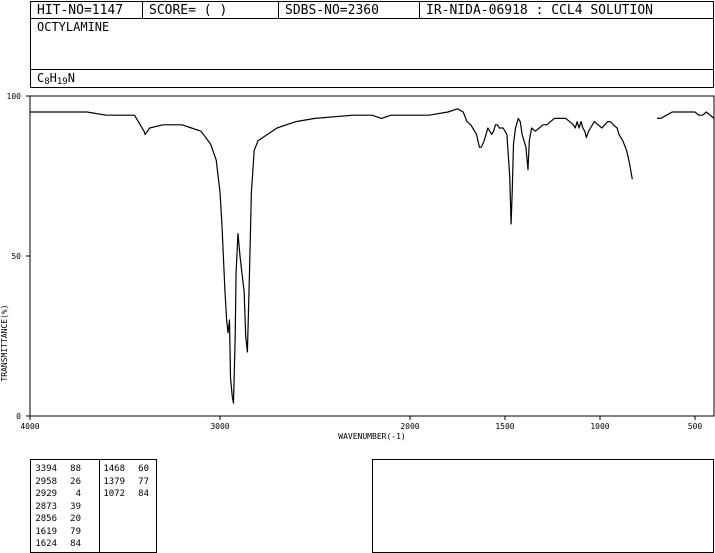 This screenshot has width=715, height=553. I want to click on peak-row: 2856 20, so click(57, 519).